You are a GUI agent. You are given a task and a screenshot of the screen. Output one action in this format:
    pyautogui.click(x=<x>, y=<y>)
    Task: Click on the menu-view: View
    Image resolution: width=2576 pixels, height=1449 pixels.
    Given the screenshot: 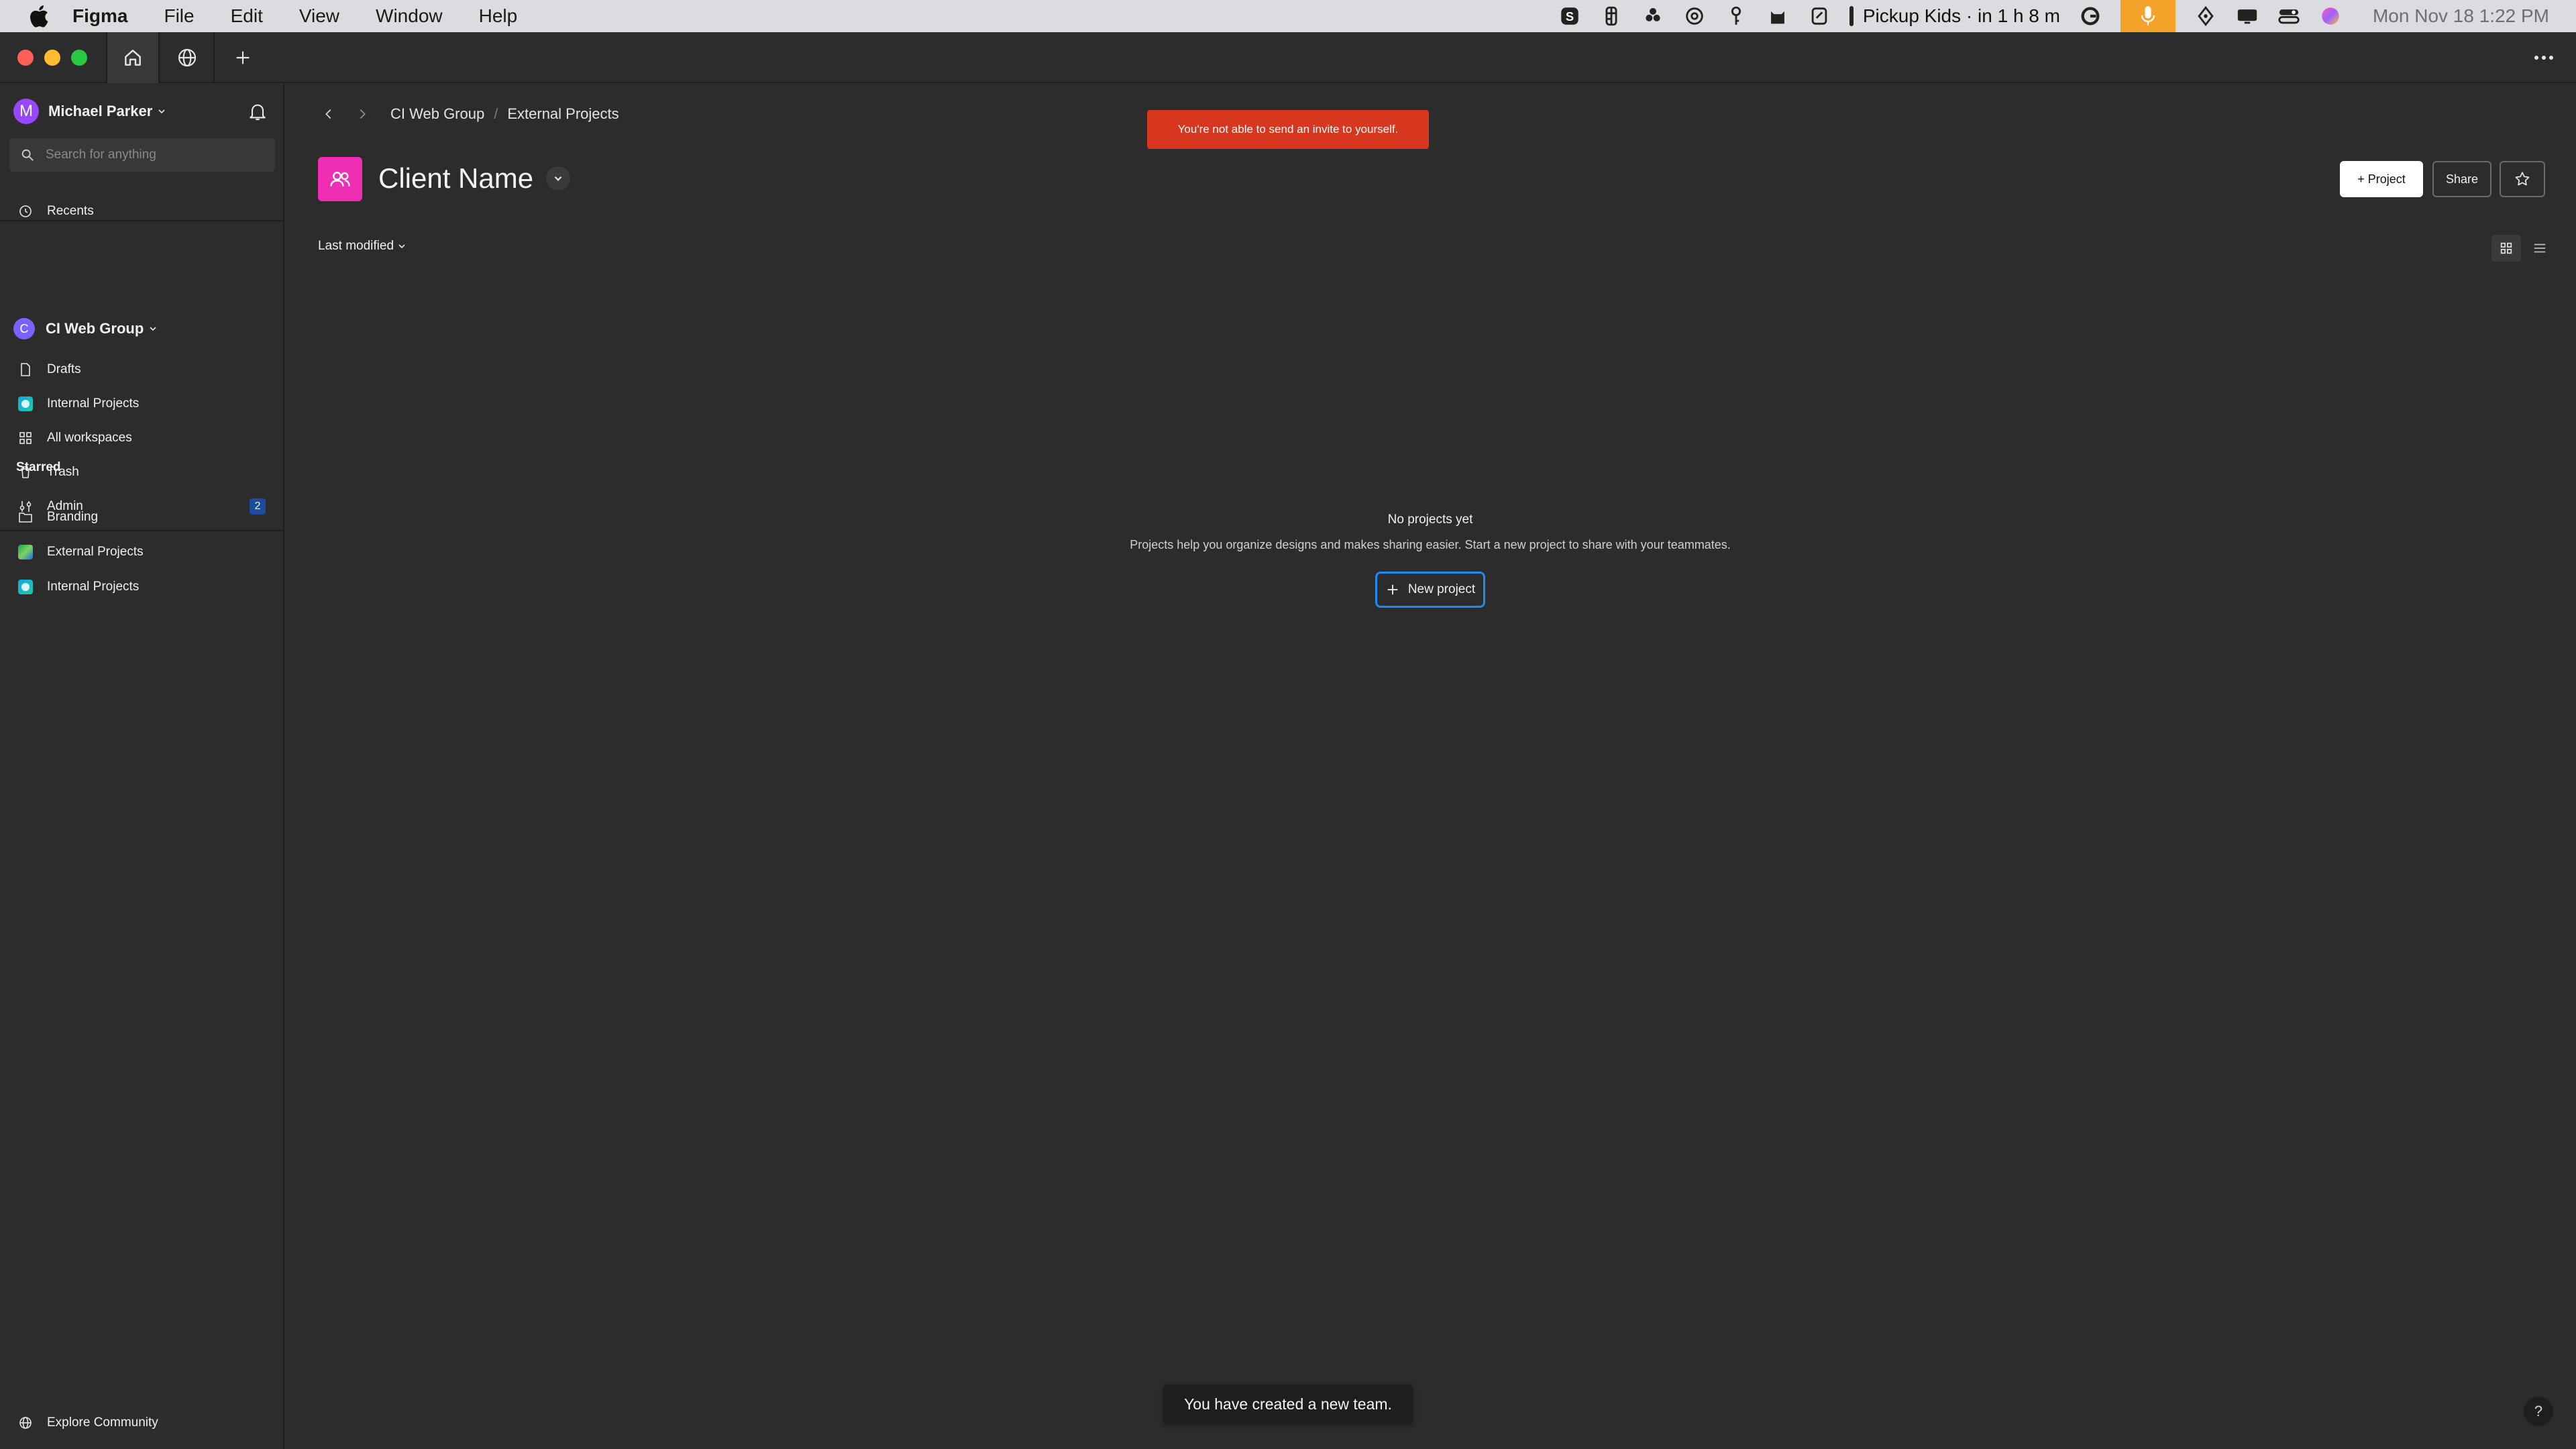 What is the action you would take?
    pyautogui.click(x=319, y=16)
    